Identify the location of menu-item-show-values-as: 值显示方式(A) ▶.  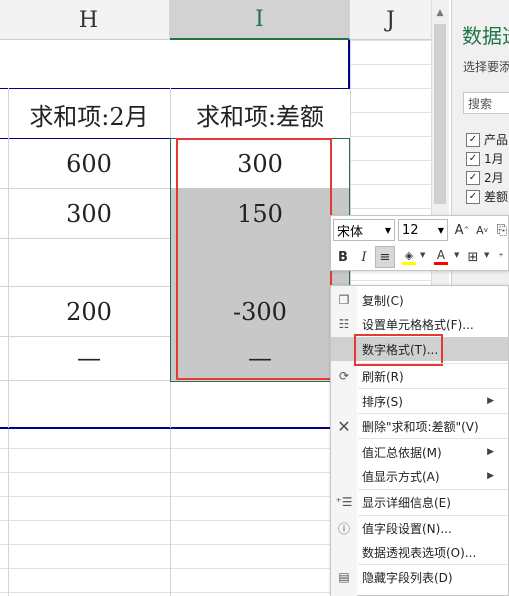
(419, 476).